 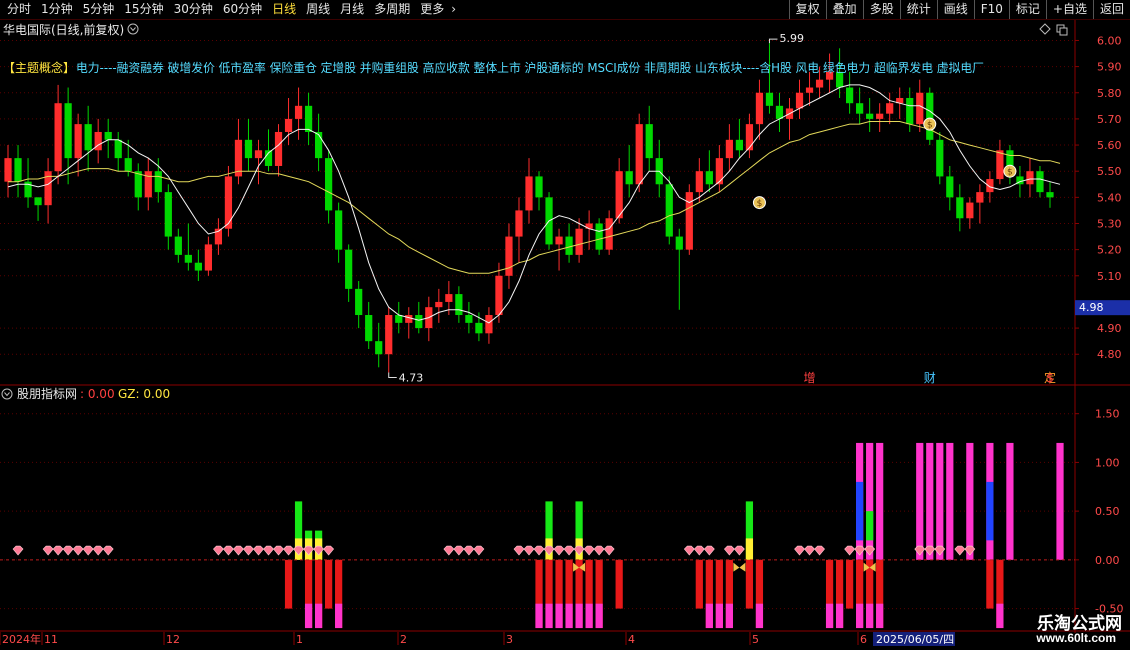 What do you see at coordinates (881, 9) in the screenshot?
I see `toolbar-button-2: 多股` at bounding box center [881, 9].